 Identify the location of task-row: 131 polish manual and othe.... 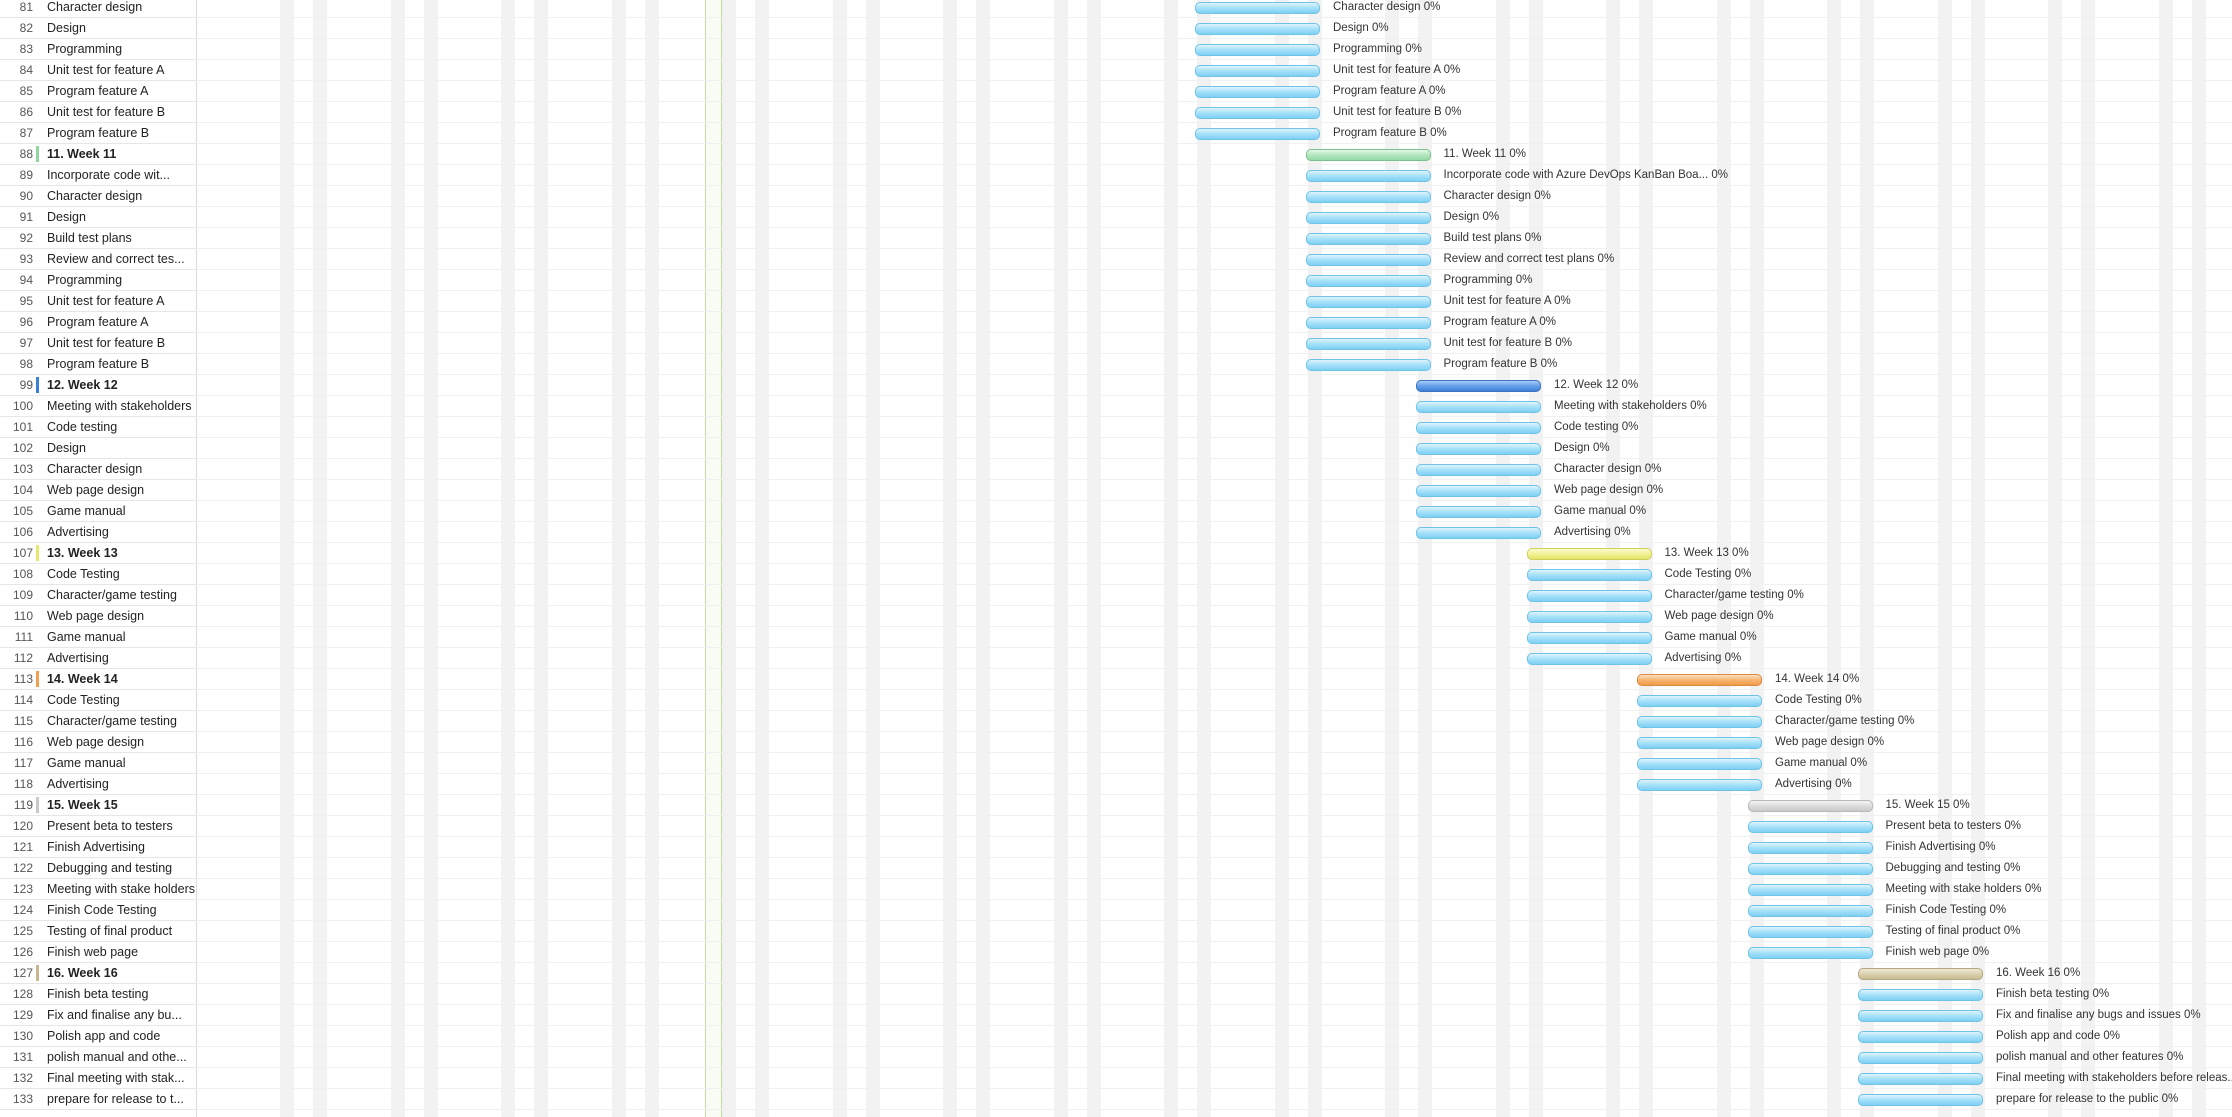
(98, 1057).